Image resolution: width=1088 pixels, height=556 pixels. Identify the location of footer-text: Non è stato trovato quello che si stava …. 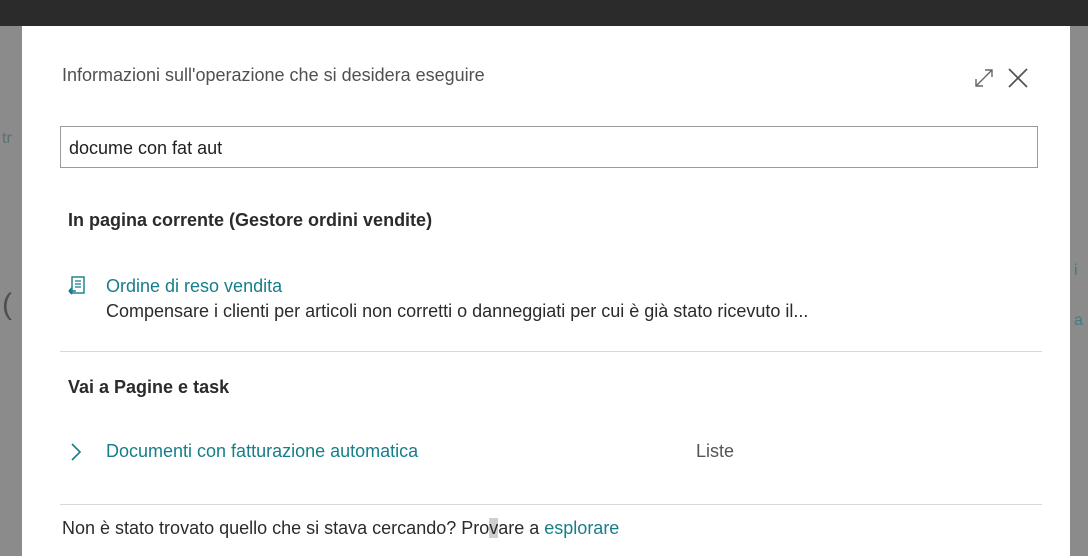
(340, 528).